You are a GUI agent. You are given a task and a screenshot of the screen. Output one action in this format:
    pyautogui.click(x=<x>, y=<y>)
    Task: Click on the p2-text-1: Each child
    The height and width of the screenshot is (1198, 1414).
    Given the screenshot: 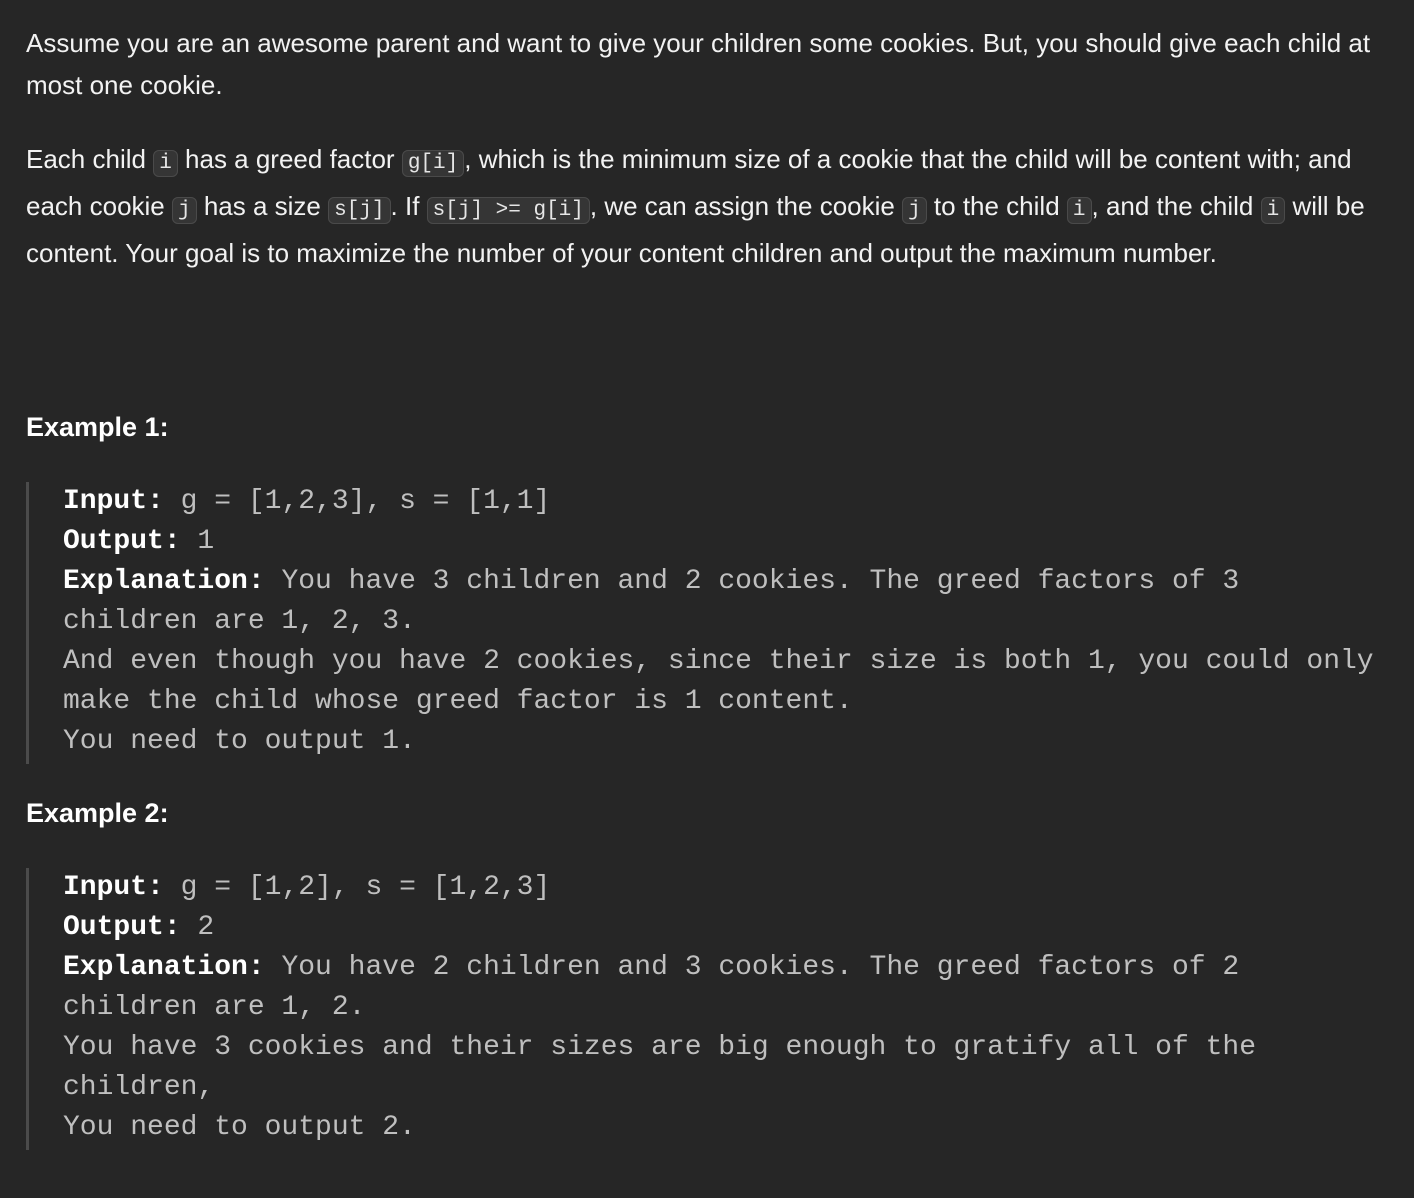 What is the action you would take?
    pyautogui.click(x=90, y=159)
    